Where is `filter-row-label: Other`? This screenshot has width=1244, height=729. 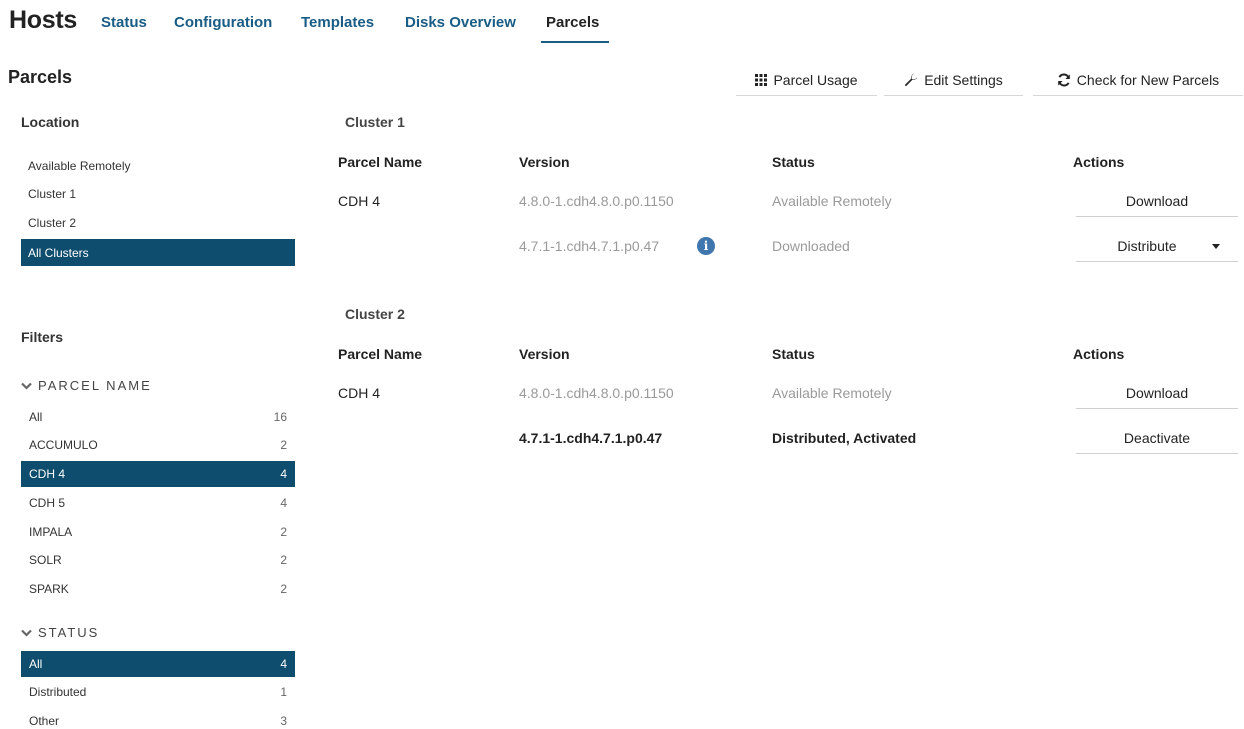
filter-row-label: Other is located at coordinates (44, 721).